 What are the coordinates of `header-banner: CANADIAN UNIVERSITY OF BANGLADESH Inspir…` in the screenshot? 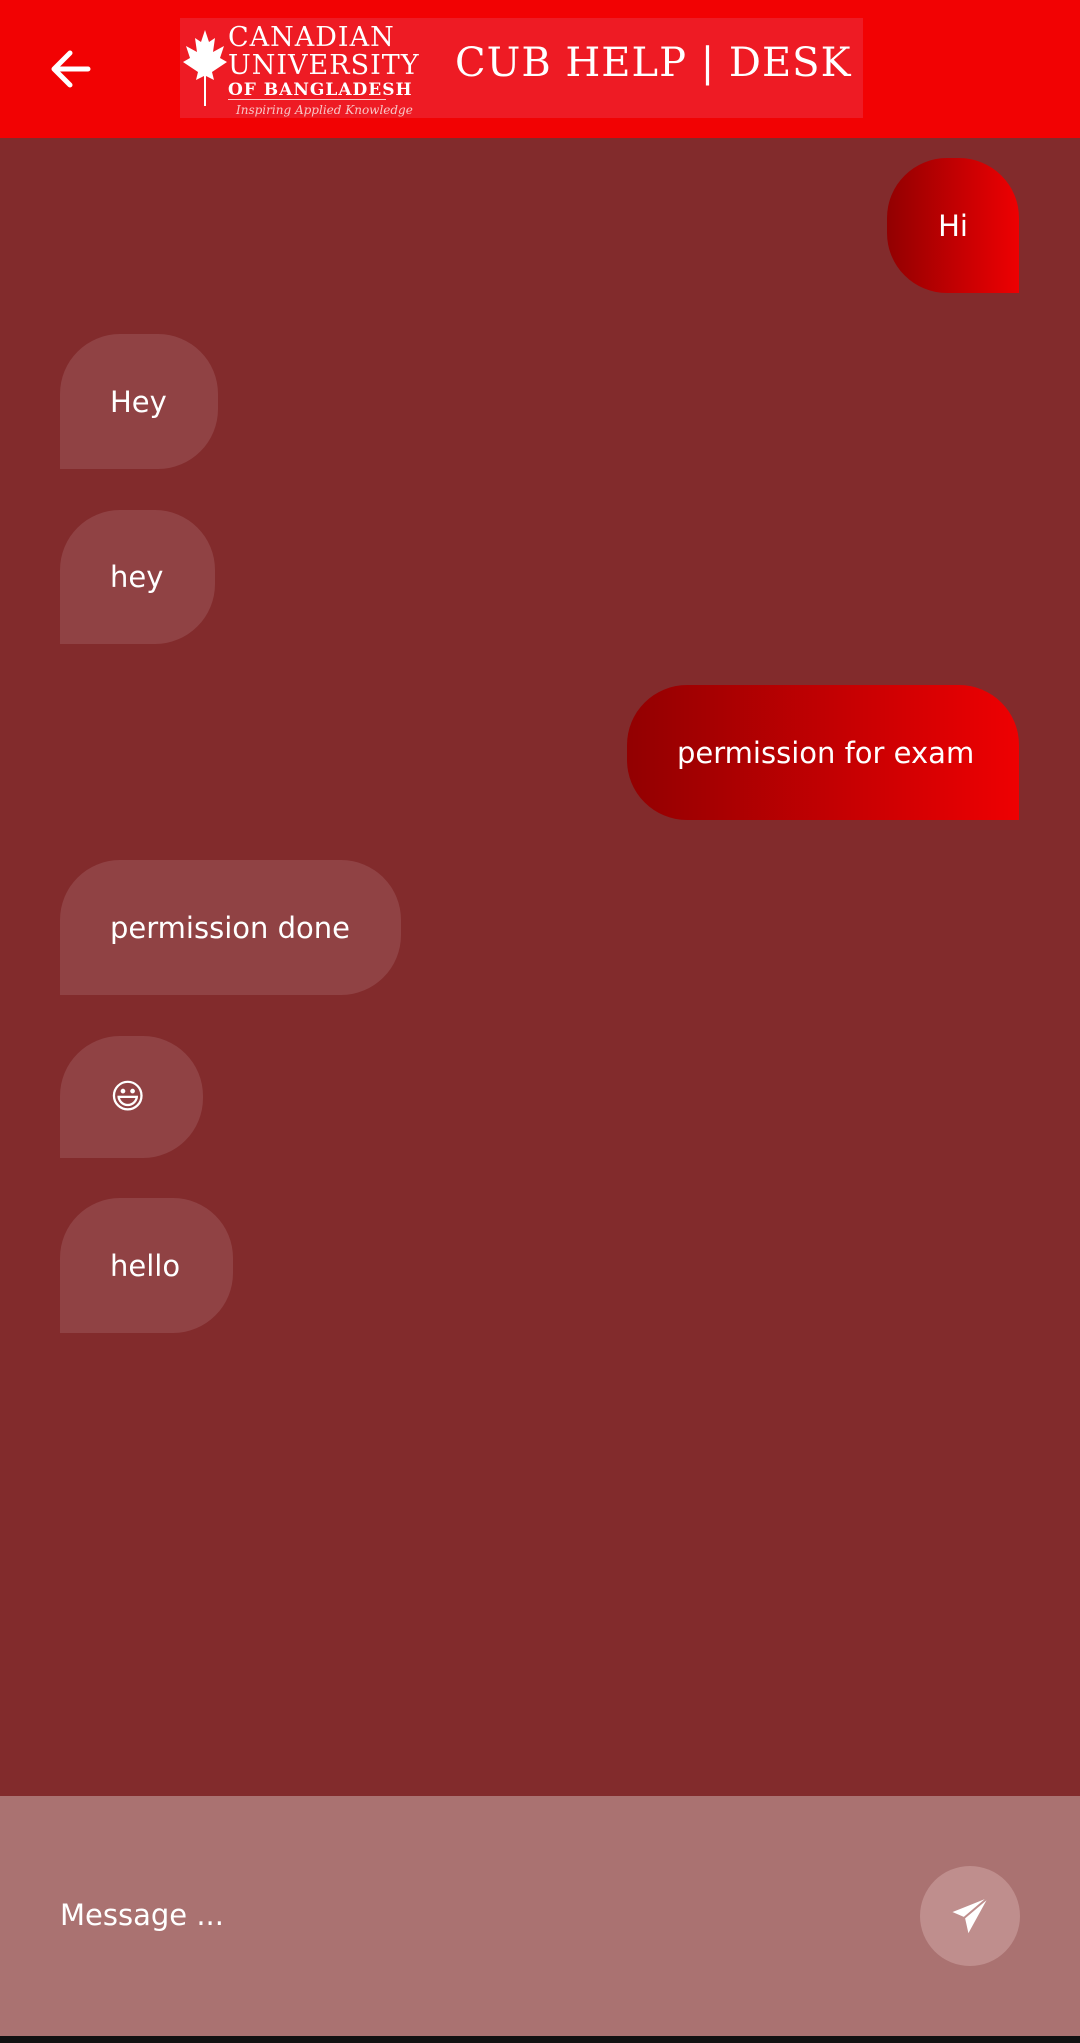 It's located at (521, 68).